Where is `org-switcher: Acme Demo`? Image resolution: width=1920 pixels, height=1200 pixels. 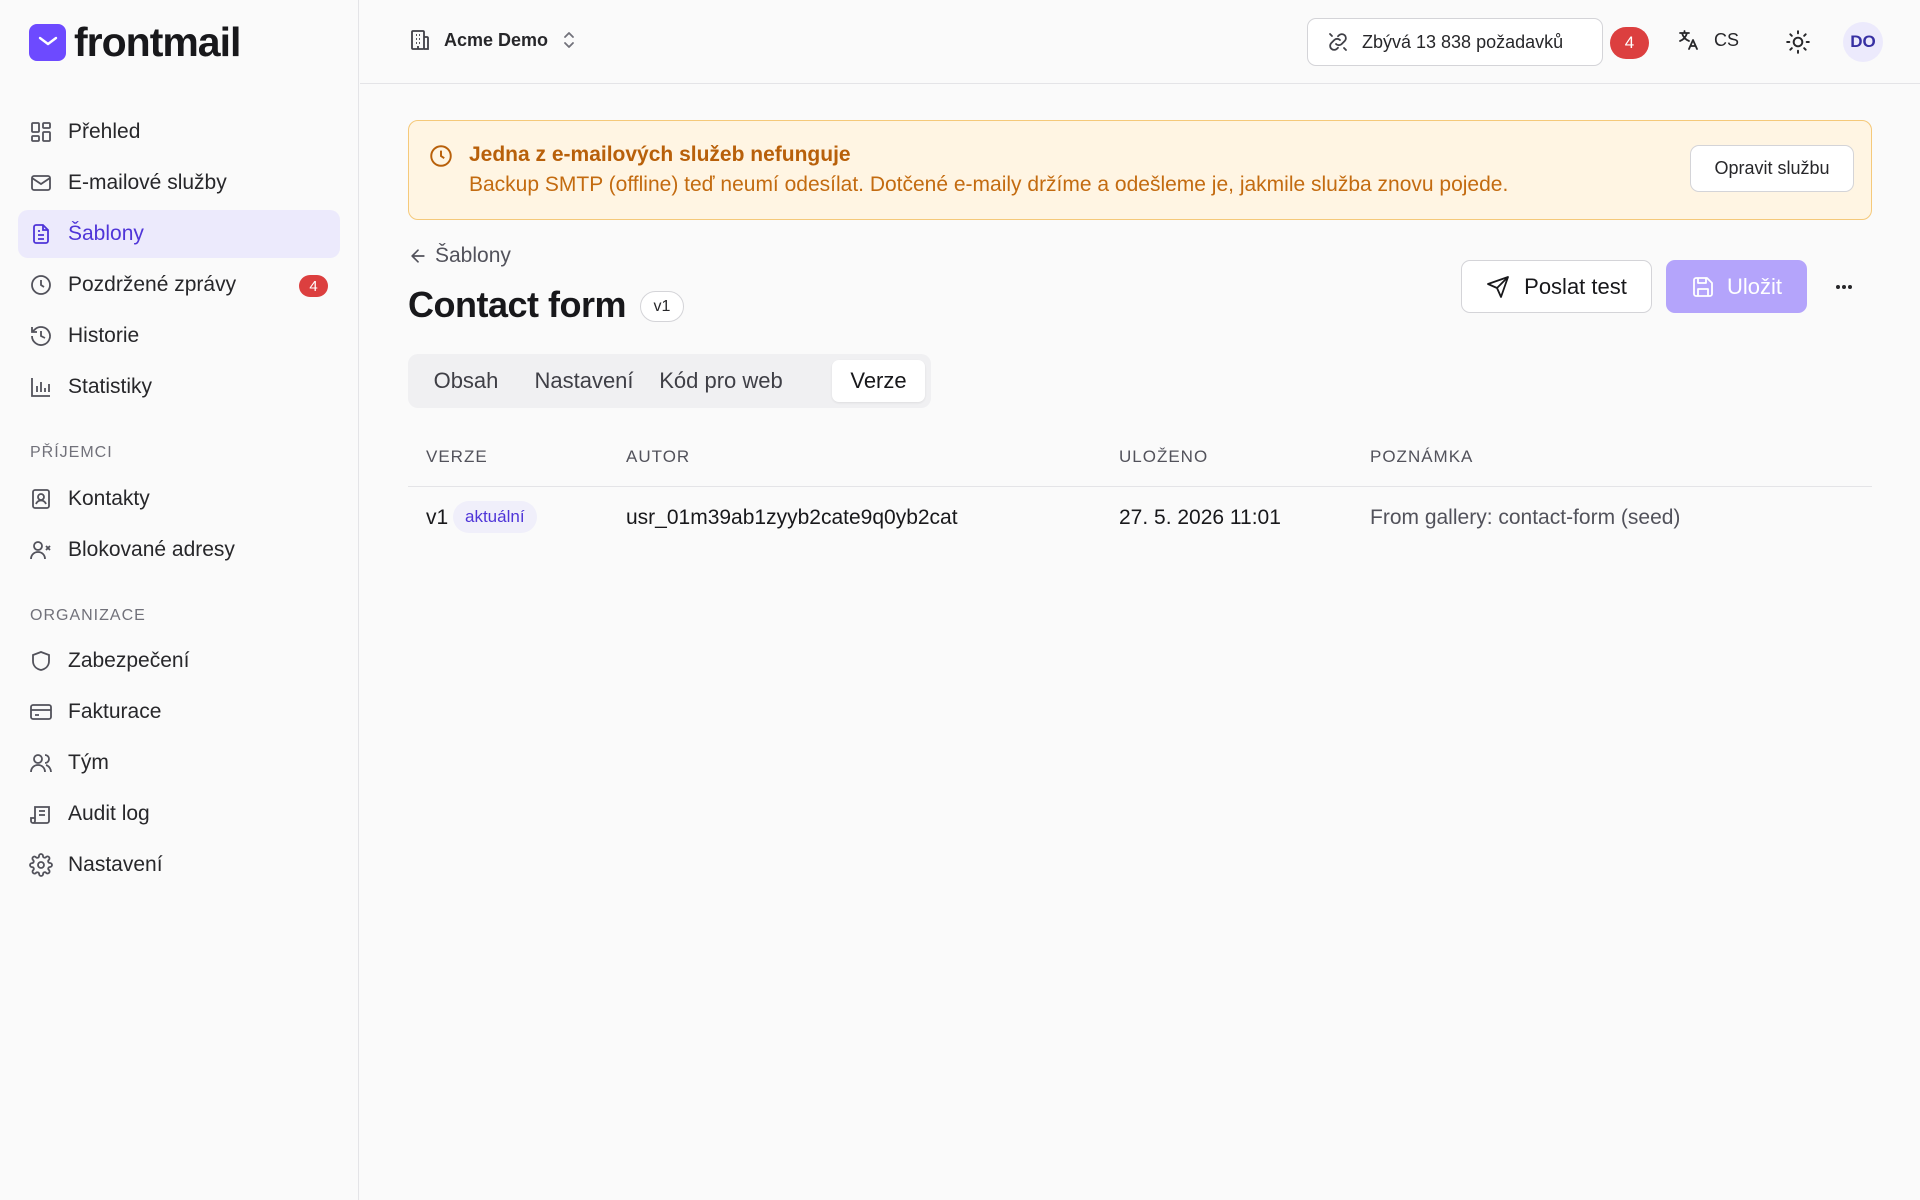
org-switcher: Acme Demo is located at coordinates (493, 40).